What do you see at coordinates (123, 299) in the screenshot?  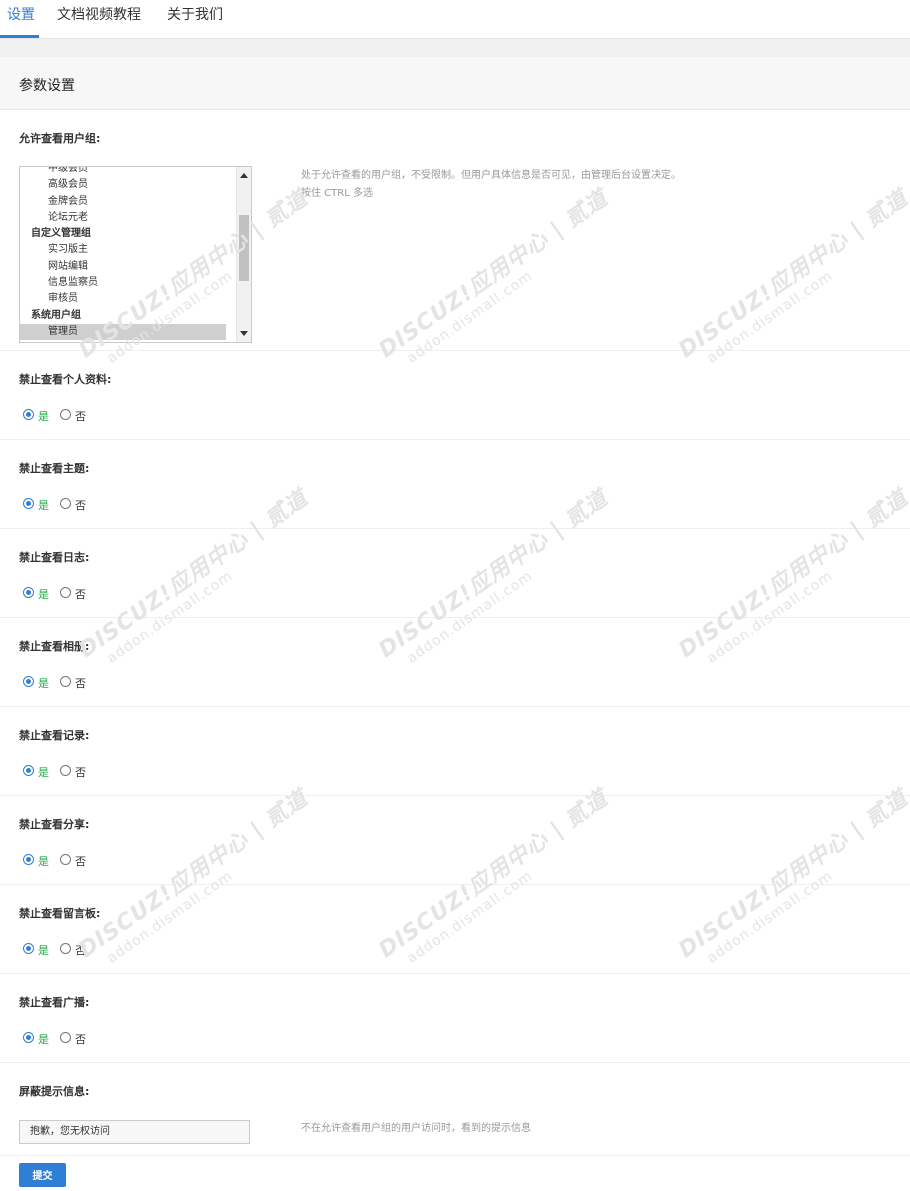 I see `listbox-option: 审核员` at bounding box center [123, 299].